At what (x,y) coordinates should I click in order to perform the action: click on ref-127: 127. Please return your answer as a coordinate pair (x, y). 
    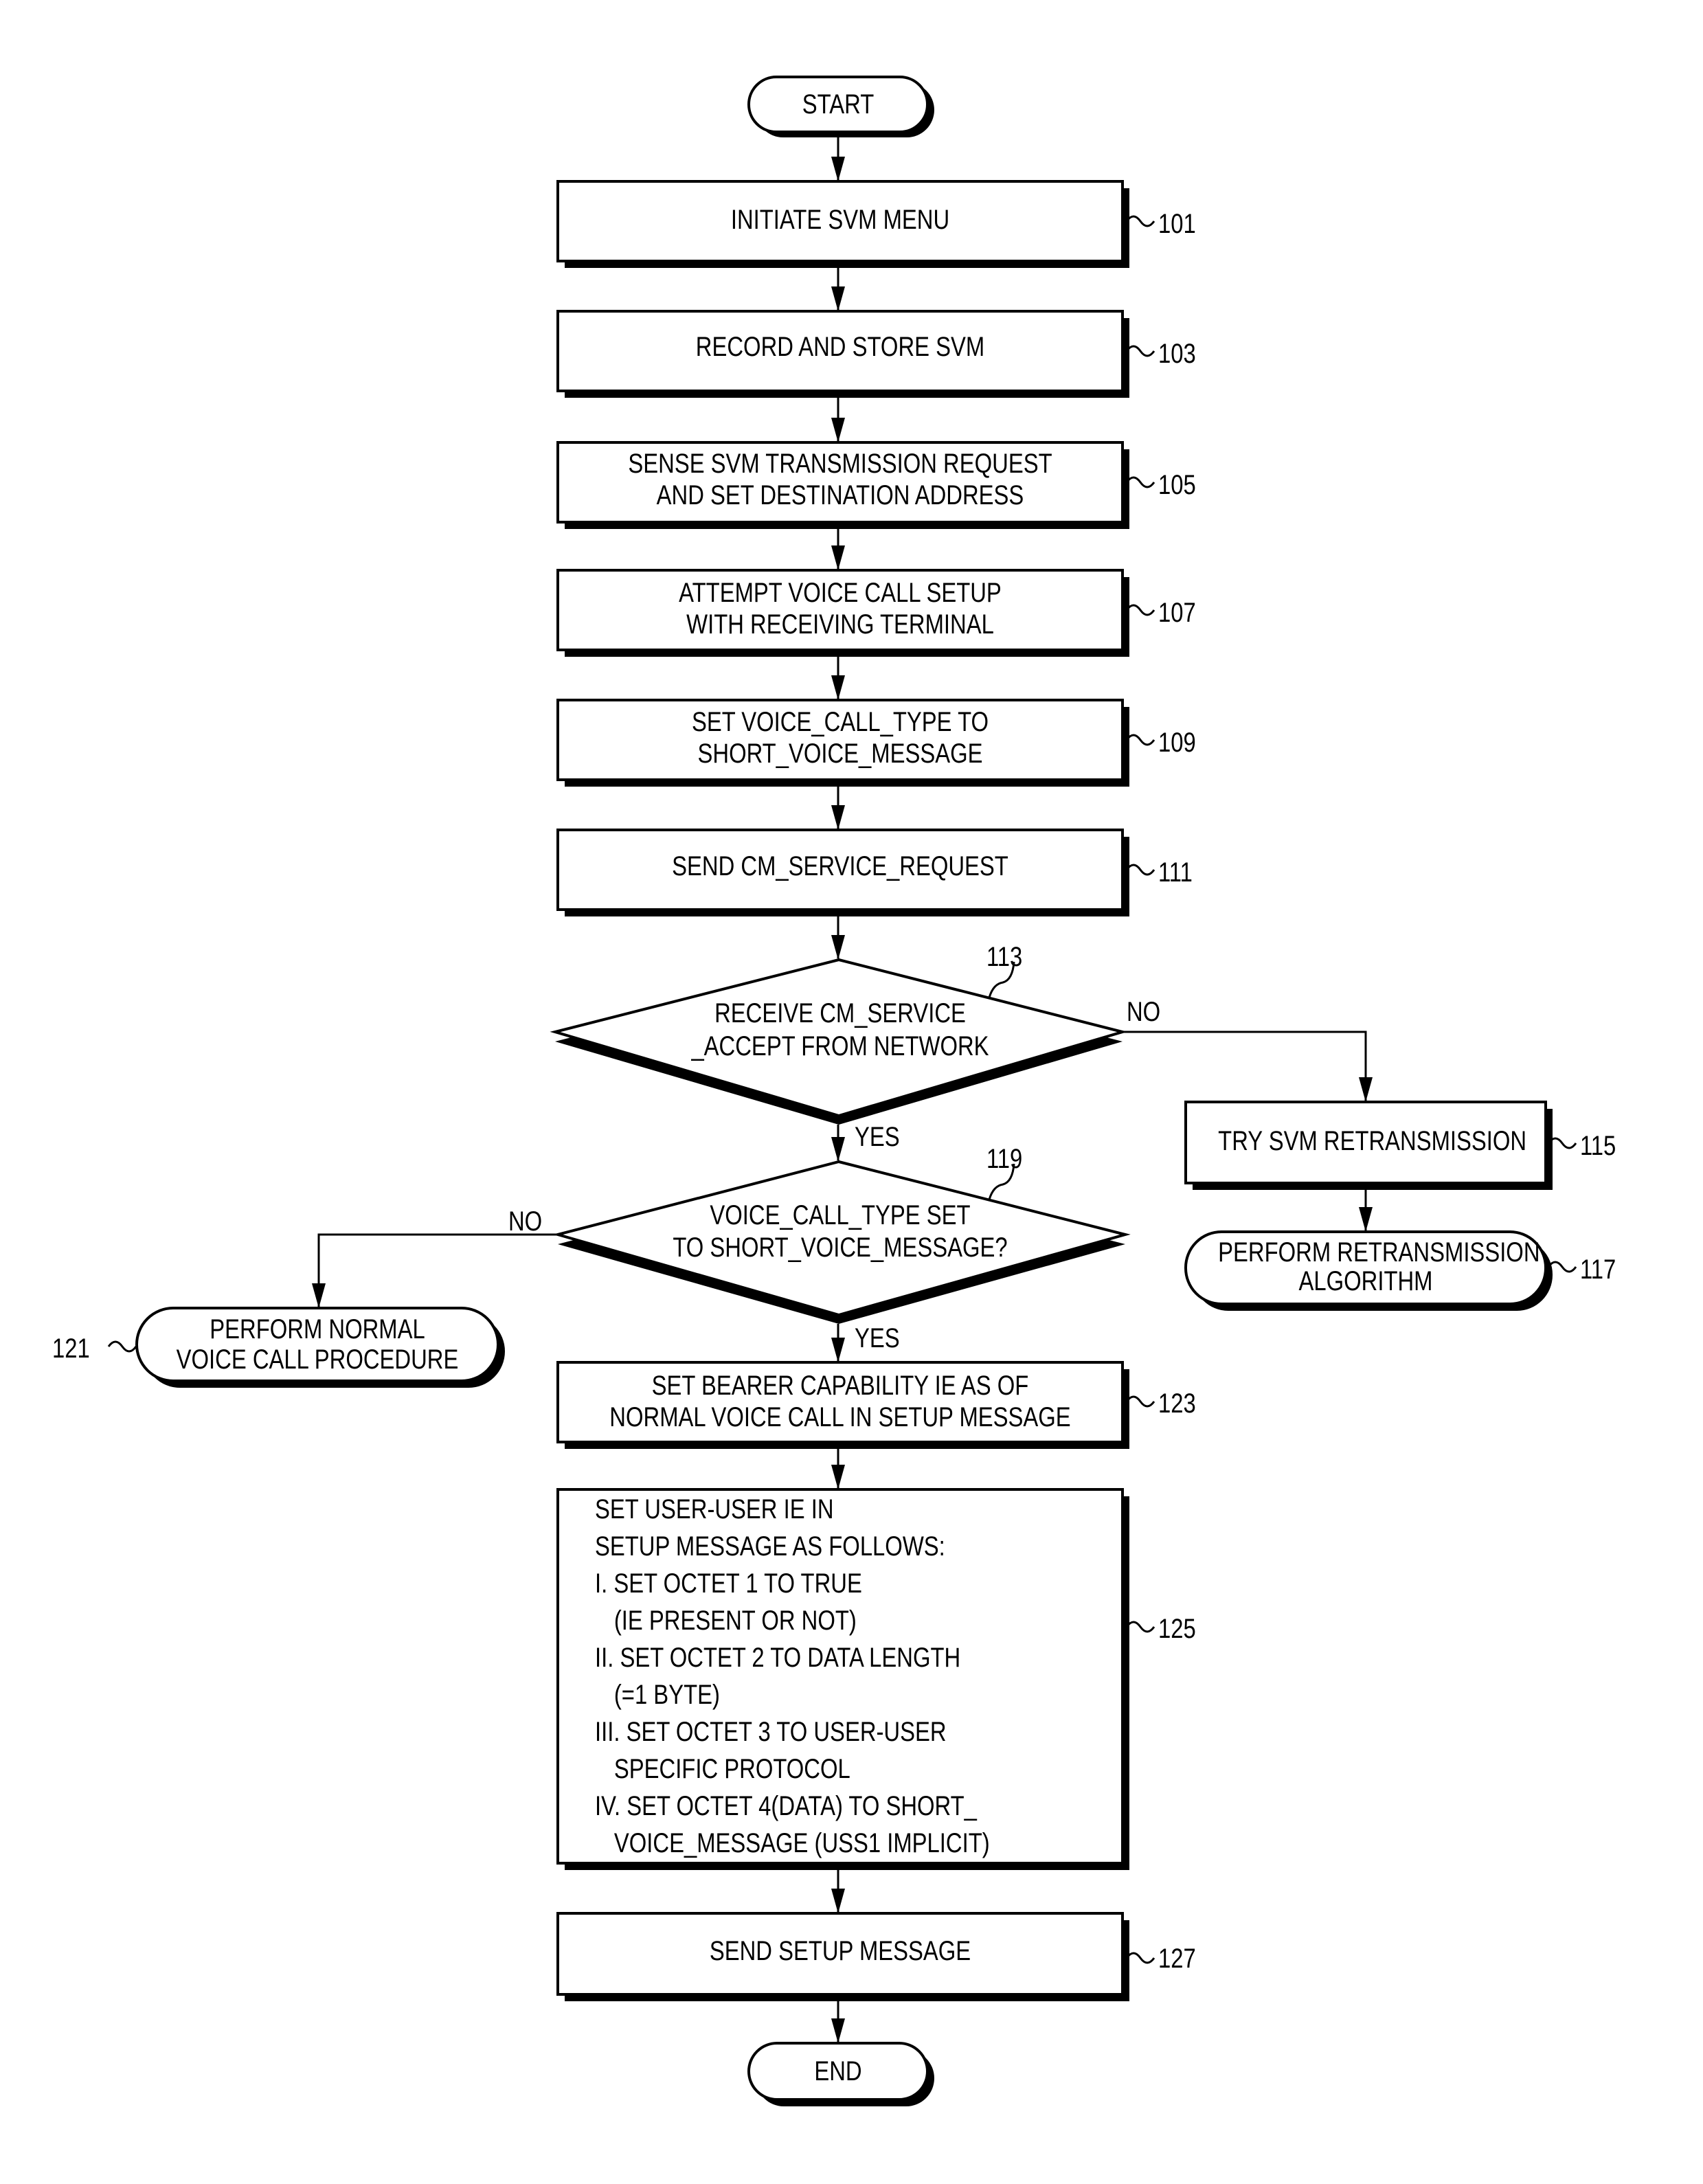
    Looking at the image, I should click on (1177, 1959).